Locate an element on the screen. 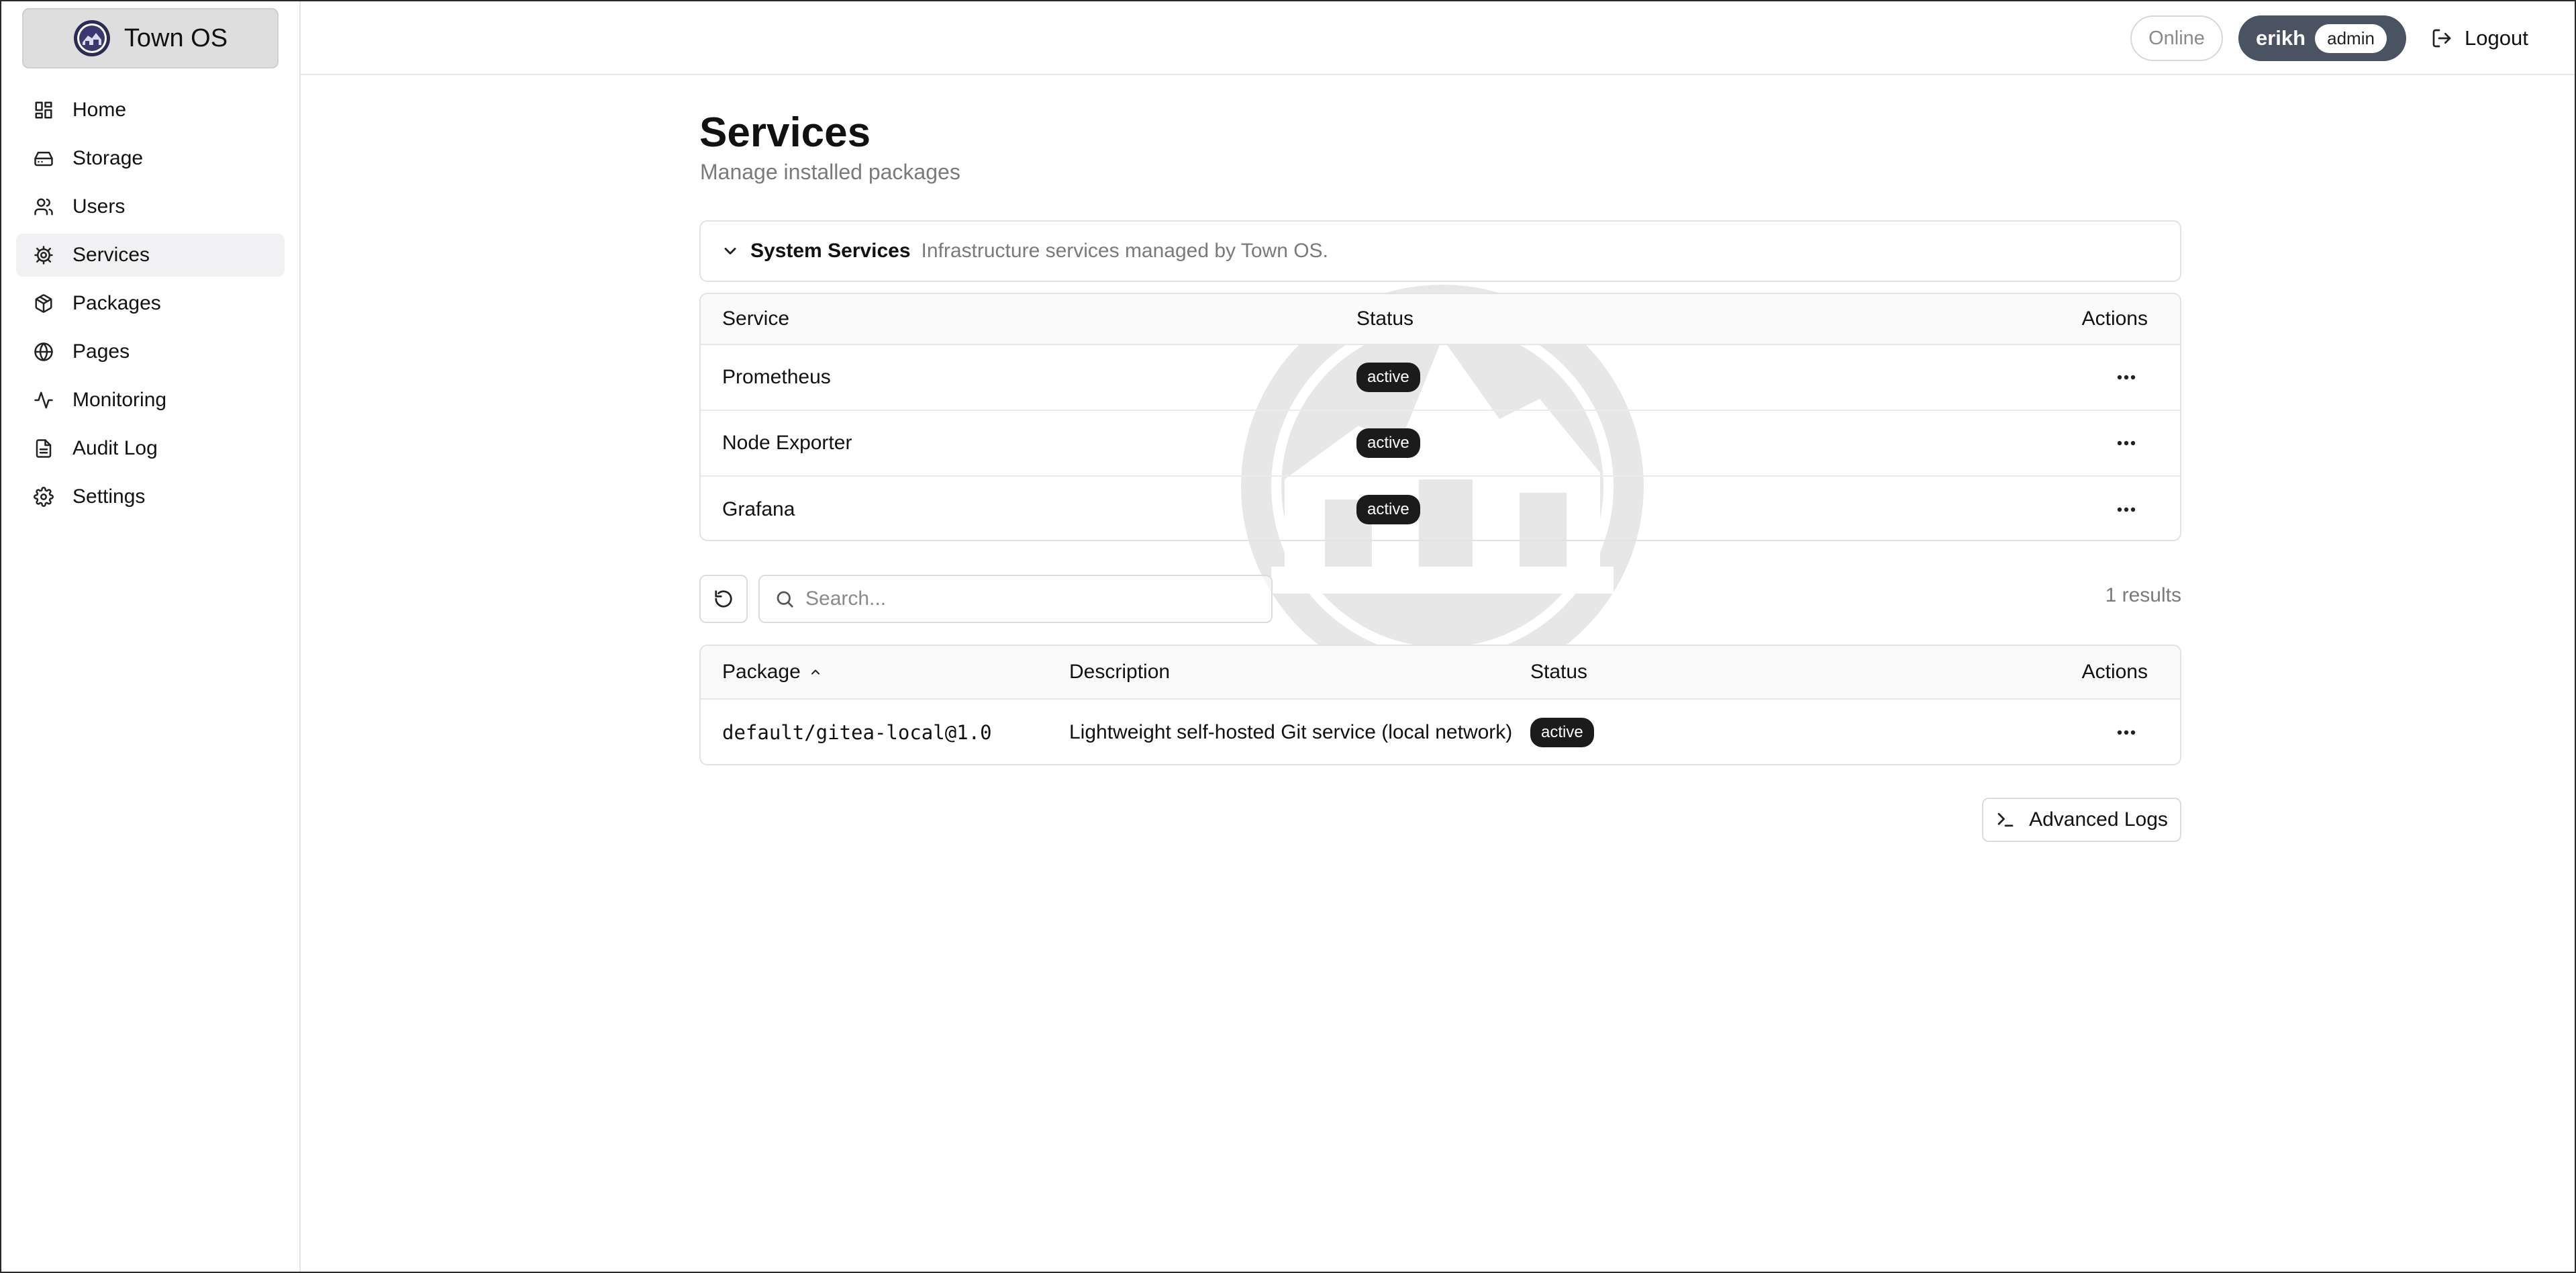 The image size is (2576, 1273). sidebar-item-label: Monitoring is located at coordinates (119, 400).